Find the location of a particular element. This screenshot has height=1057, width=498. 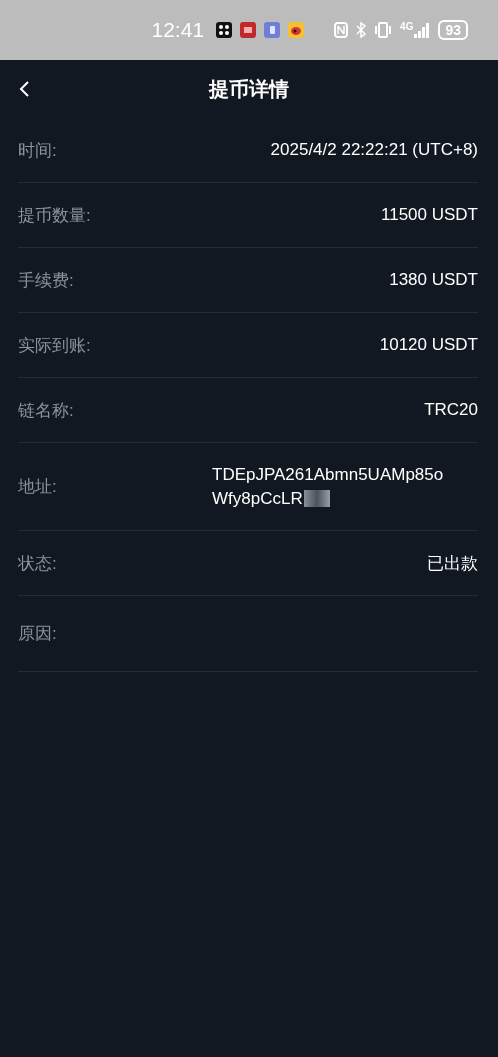

field-label: 提币数量: is located at coordinates (54, 215).